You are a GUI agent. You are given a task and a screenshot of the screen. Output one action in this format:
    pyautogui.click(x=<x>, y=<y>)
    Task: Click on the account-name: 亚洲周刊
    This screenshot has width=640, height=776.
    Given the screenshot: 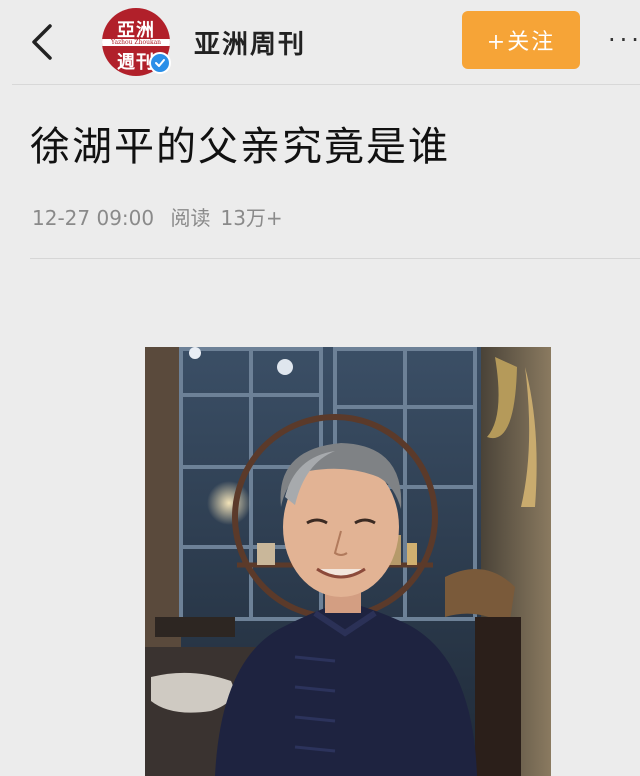 What is the action you would take?
    pyautogui.click(x=250, y=42)
    